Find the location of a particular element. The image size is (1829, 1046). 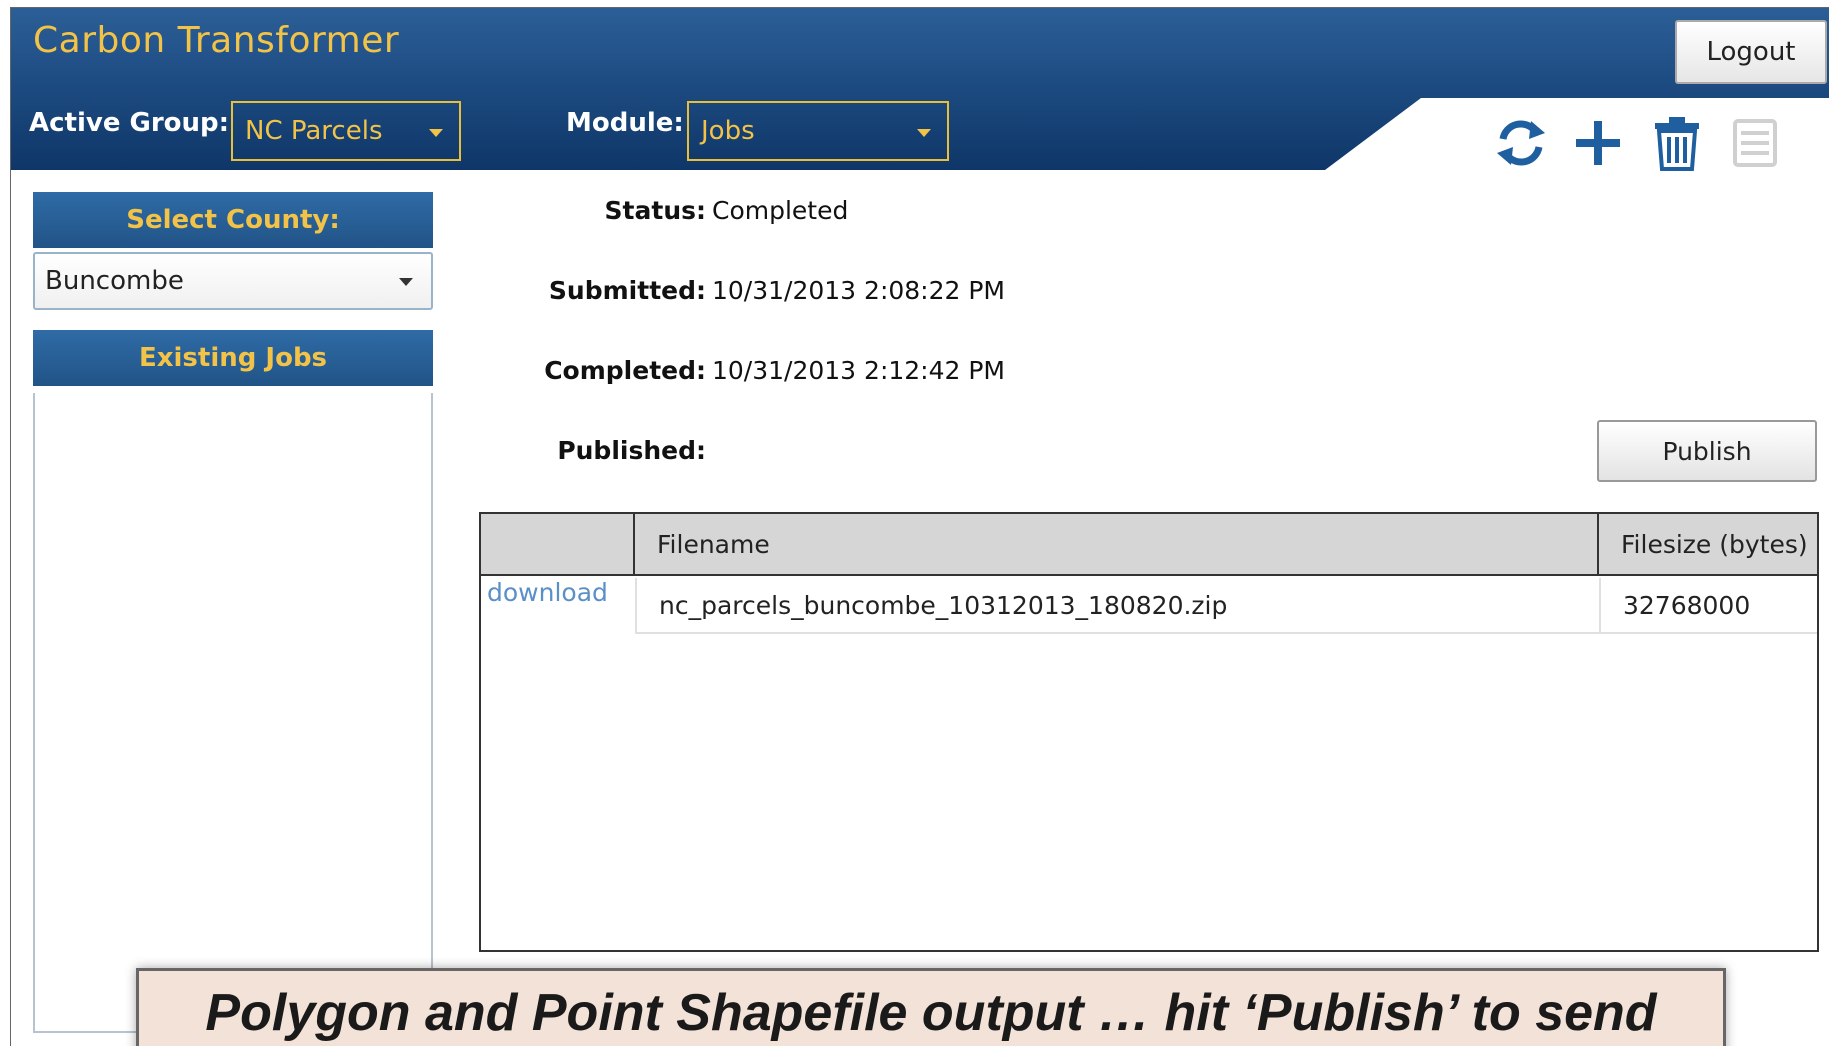

trash-icon is located at coordinates (1677, 143).